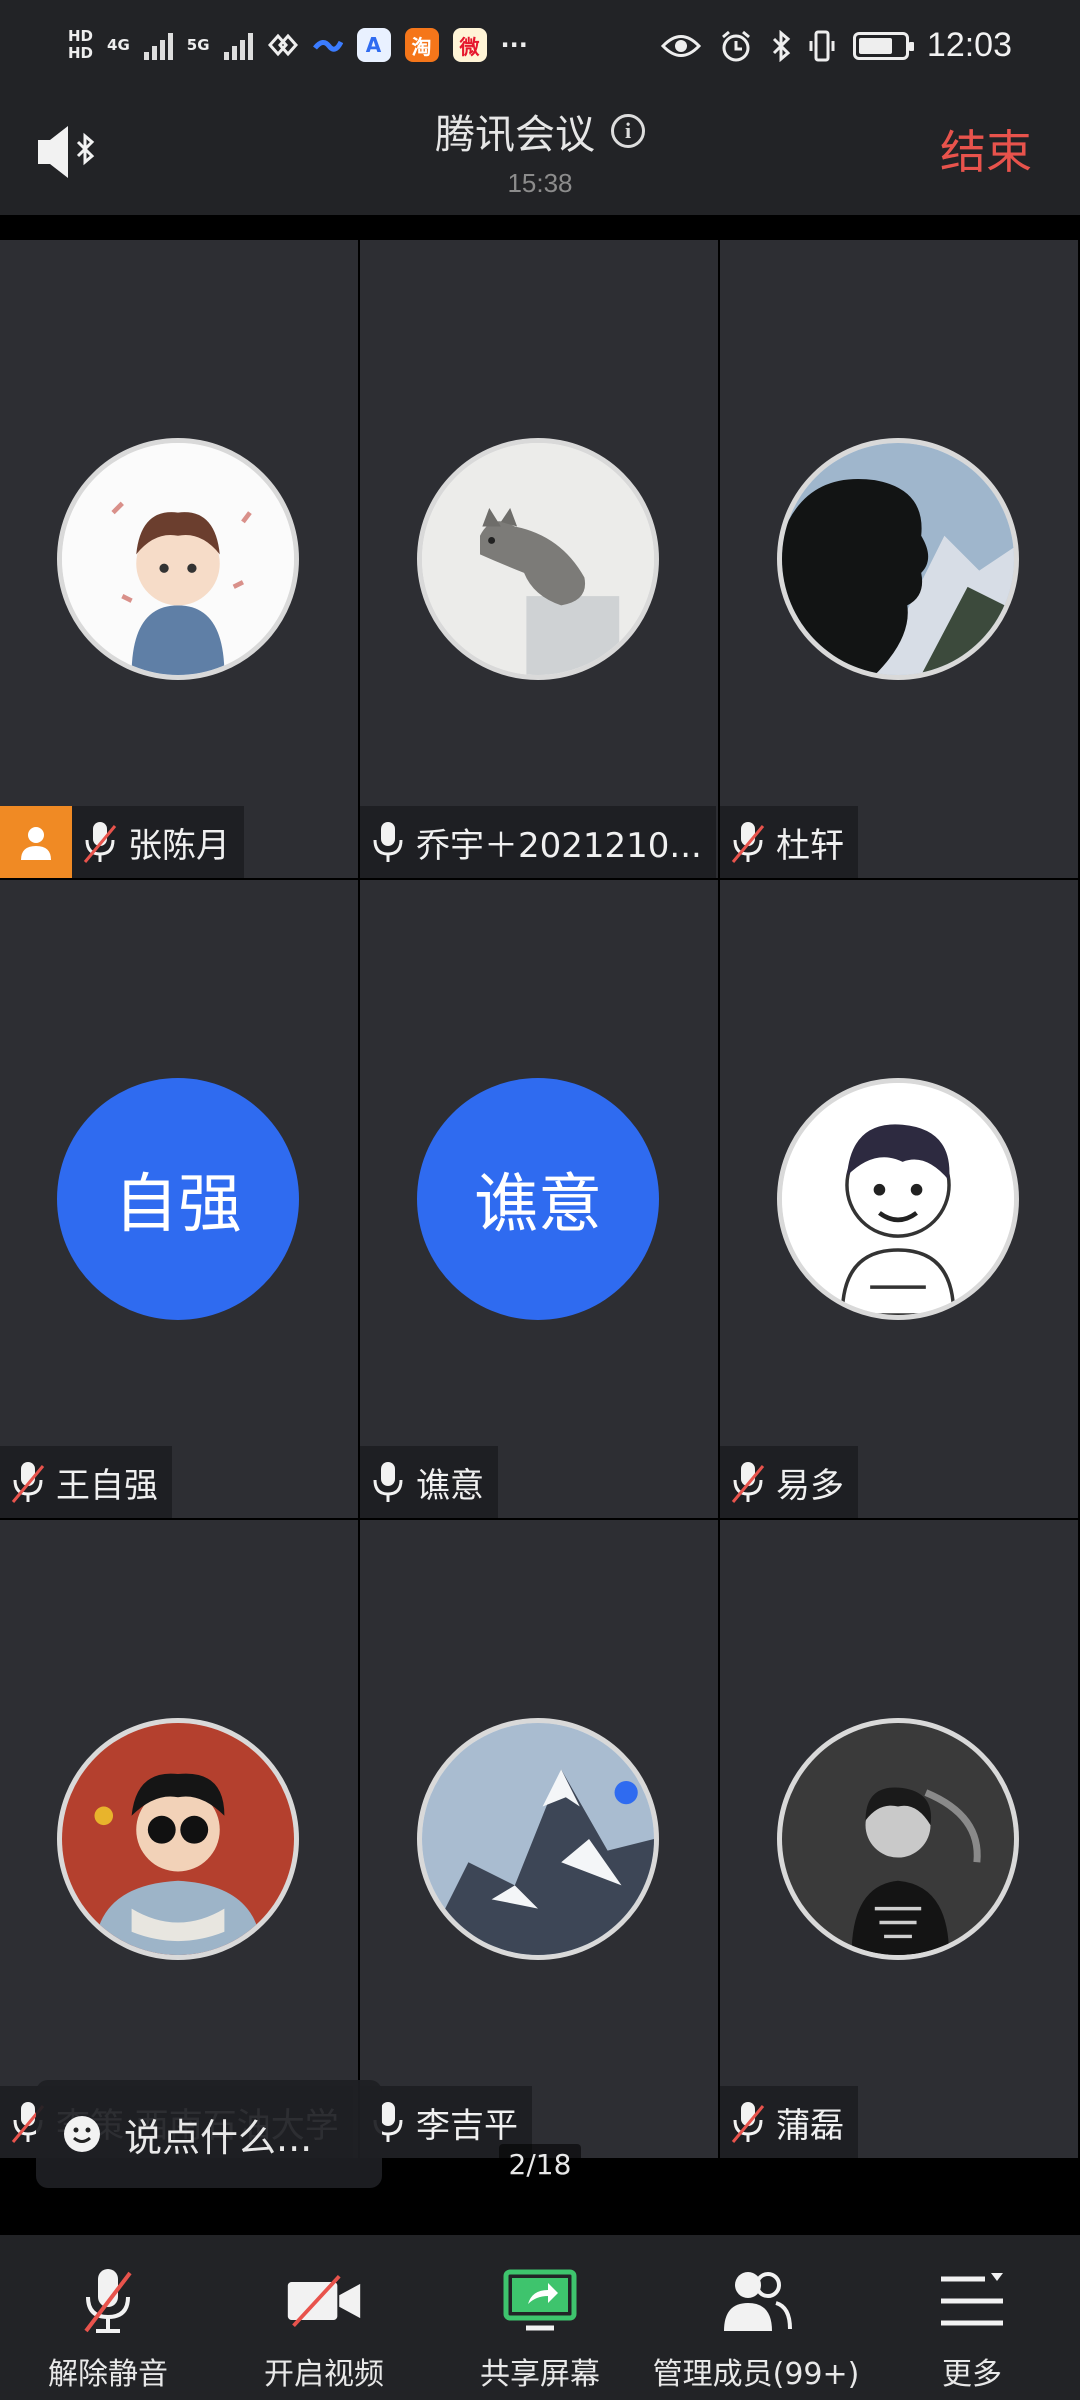  I want to click on share-screen-label: 共享屏幕, so click(540, 2374).